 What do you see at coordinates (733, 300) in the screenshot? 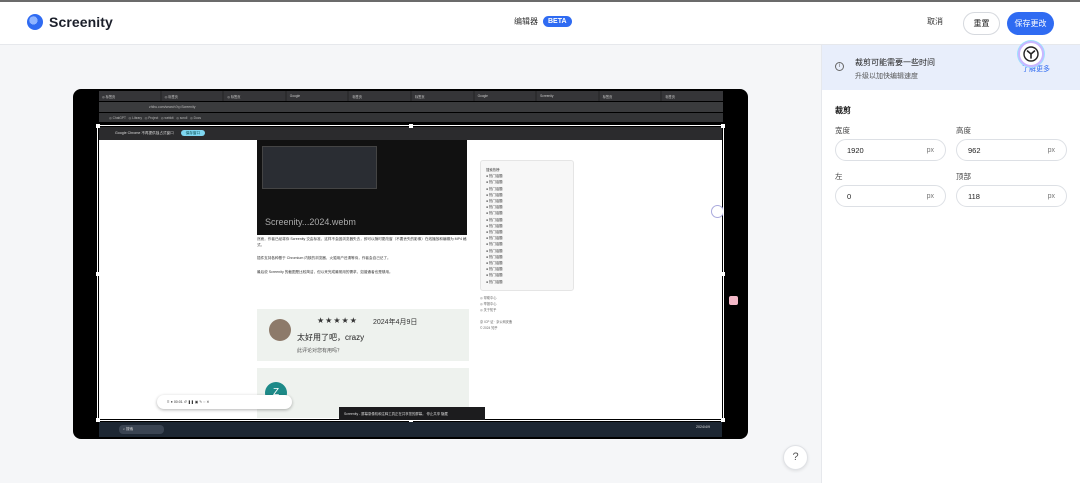
I see `scroll-marker` at bounding box center [733, 300].